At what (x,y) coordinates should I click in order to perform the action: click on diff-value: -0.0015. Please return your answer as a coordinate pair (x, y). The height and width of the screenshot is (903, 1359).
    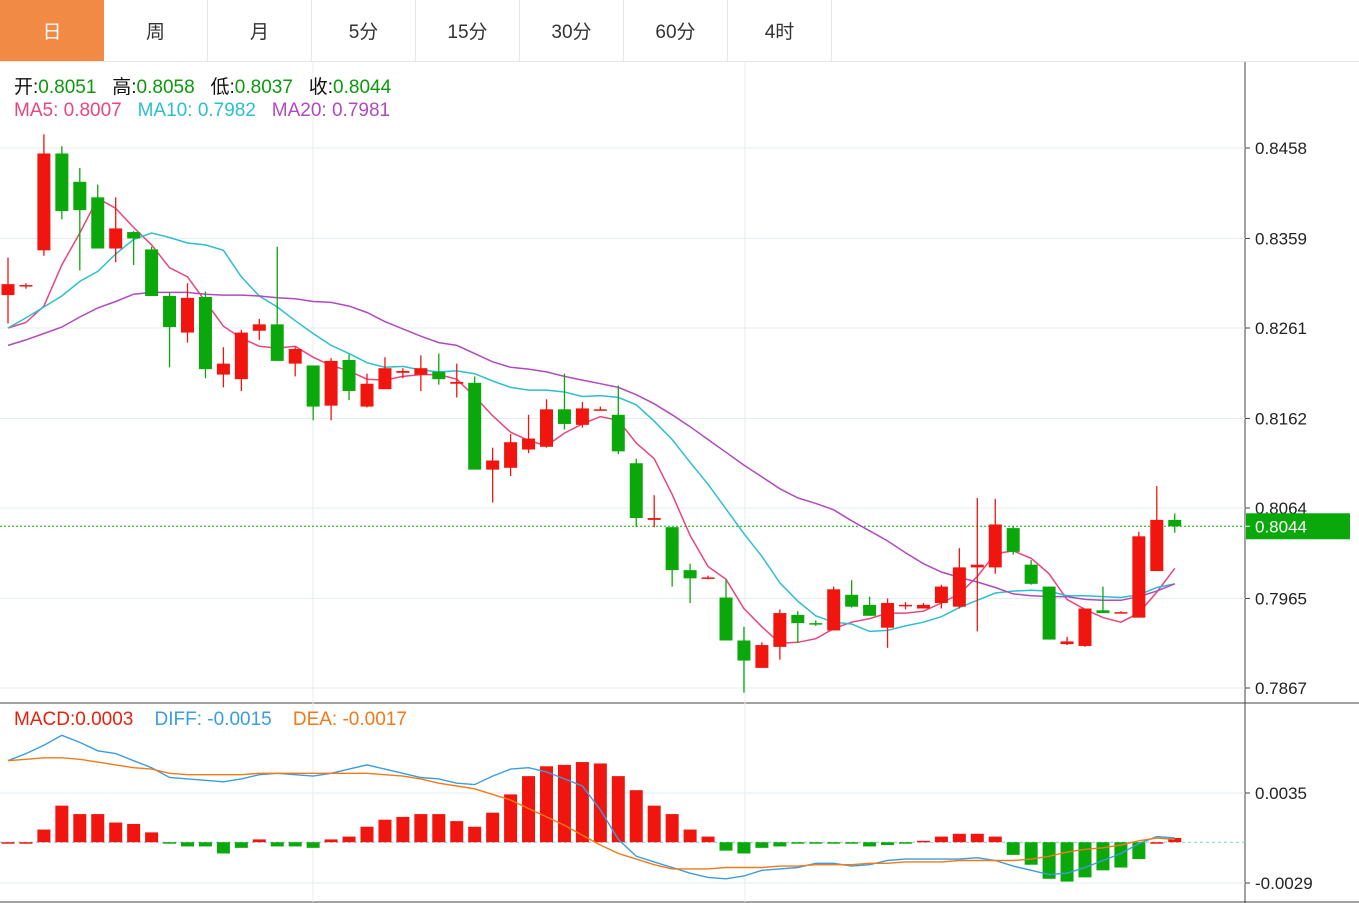
    Looking at the image, I should click on (239, 719).